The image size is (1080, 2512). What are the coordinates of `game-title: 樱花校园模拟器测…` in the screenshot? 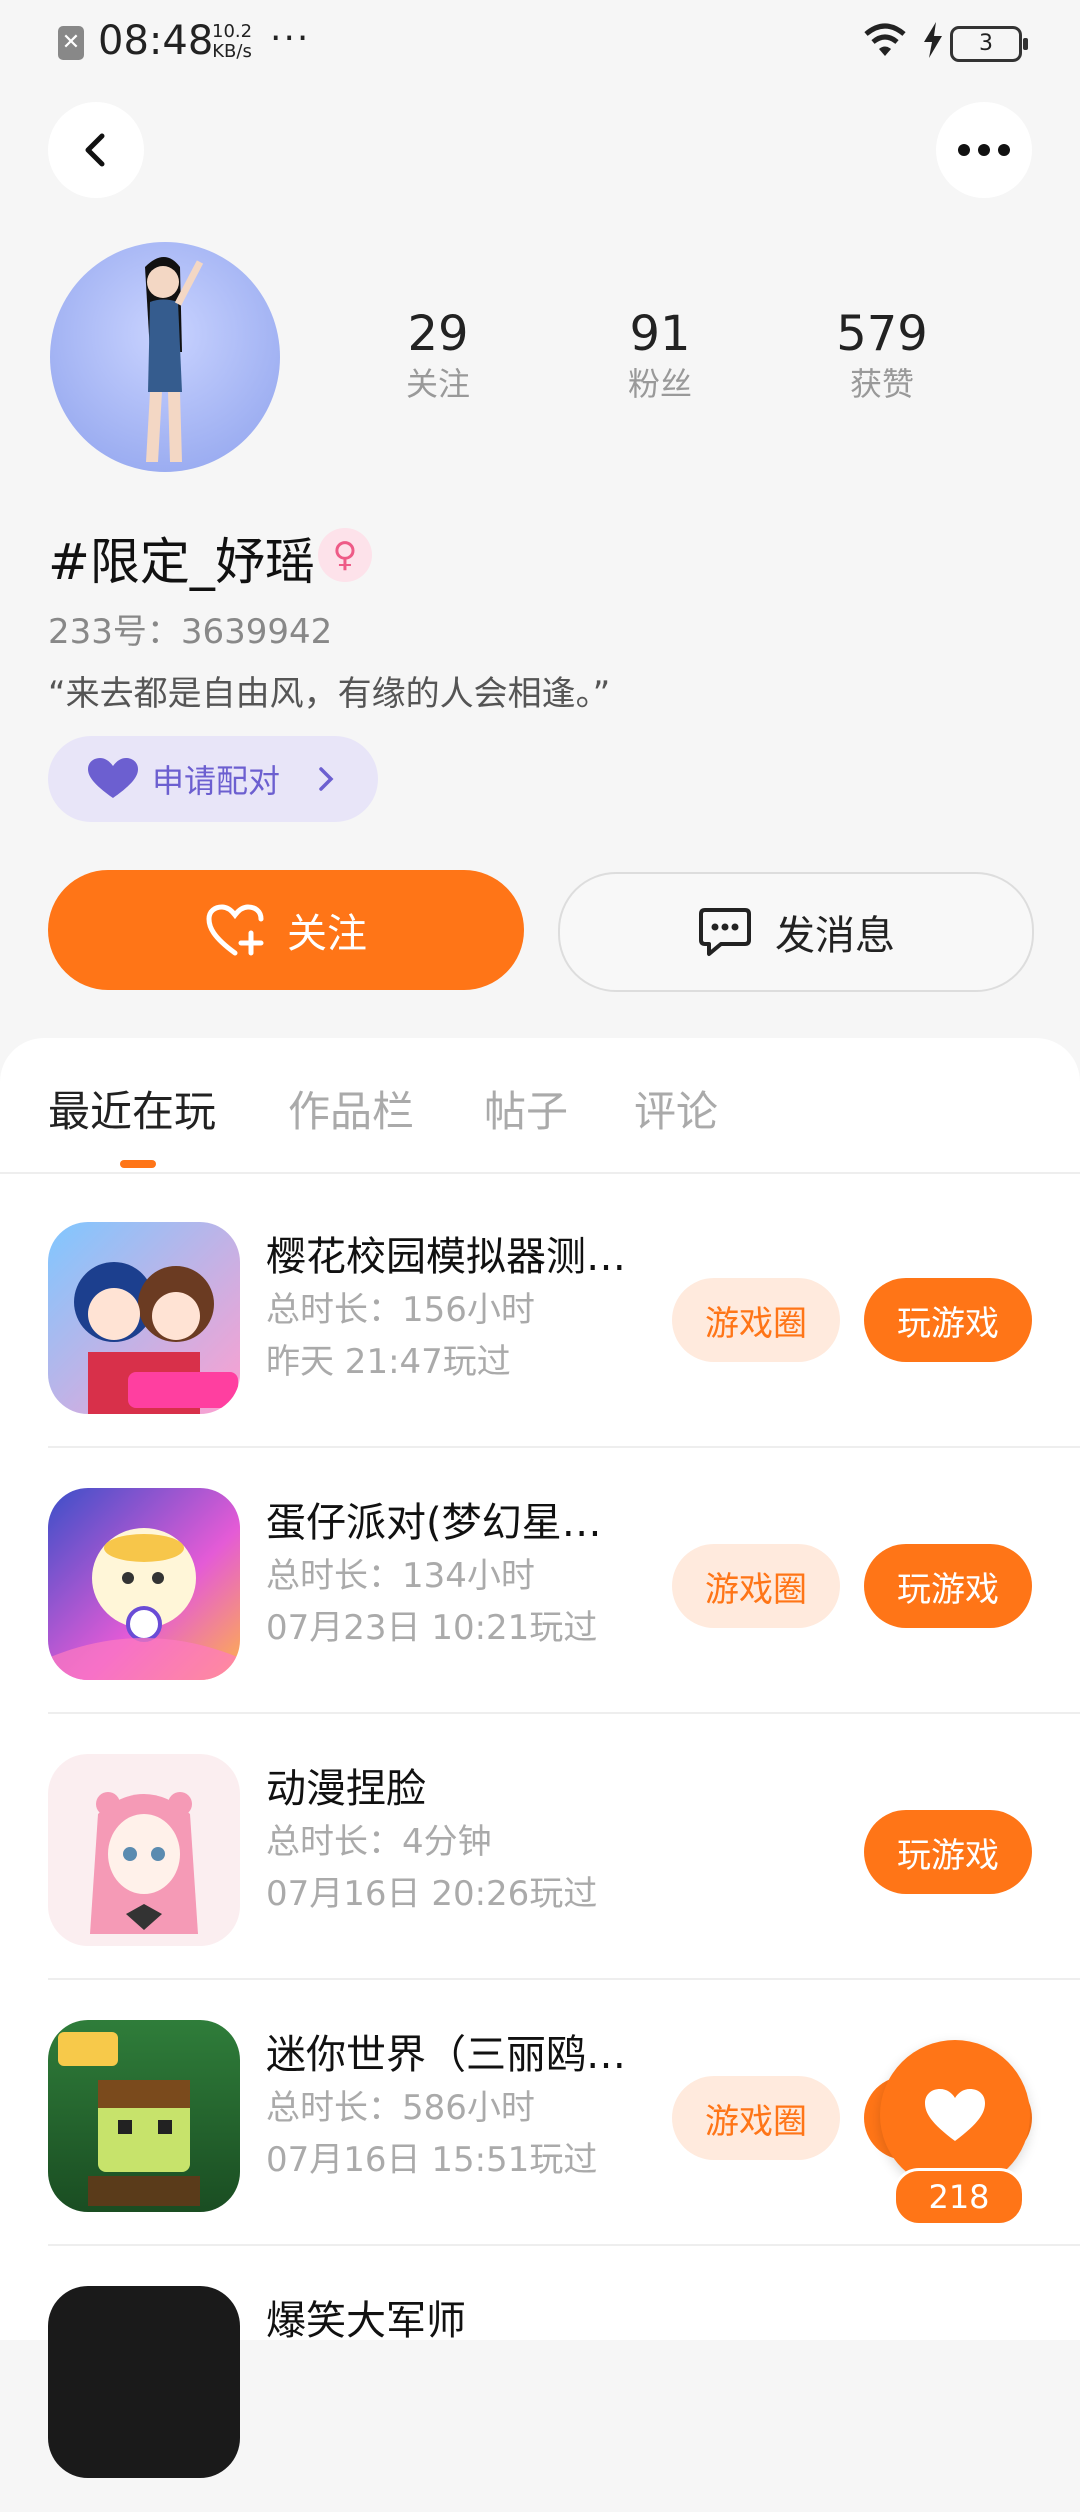 It's located at (446, 1257).